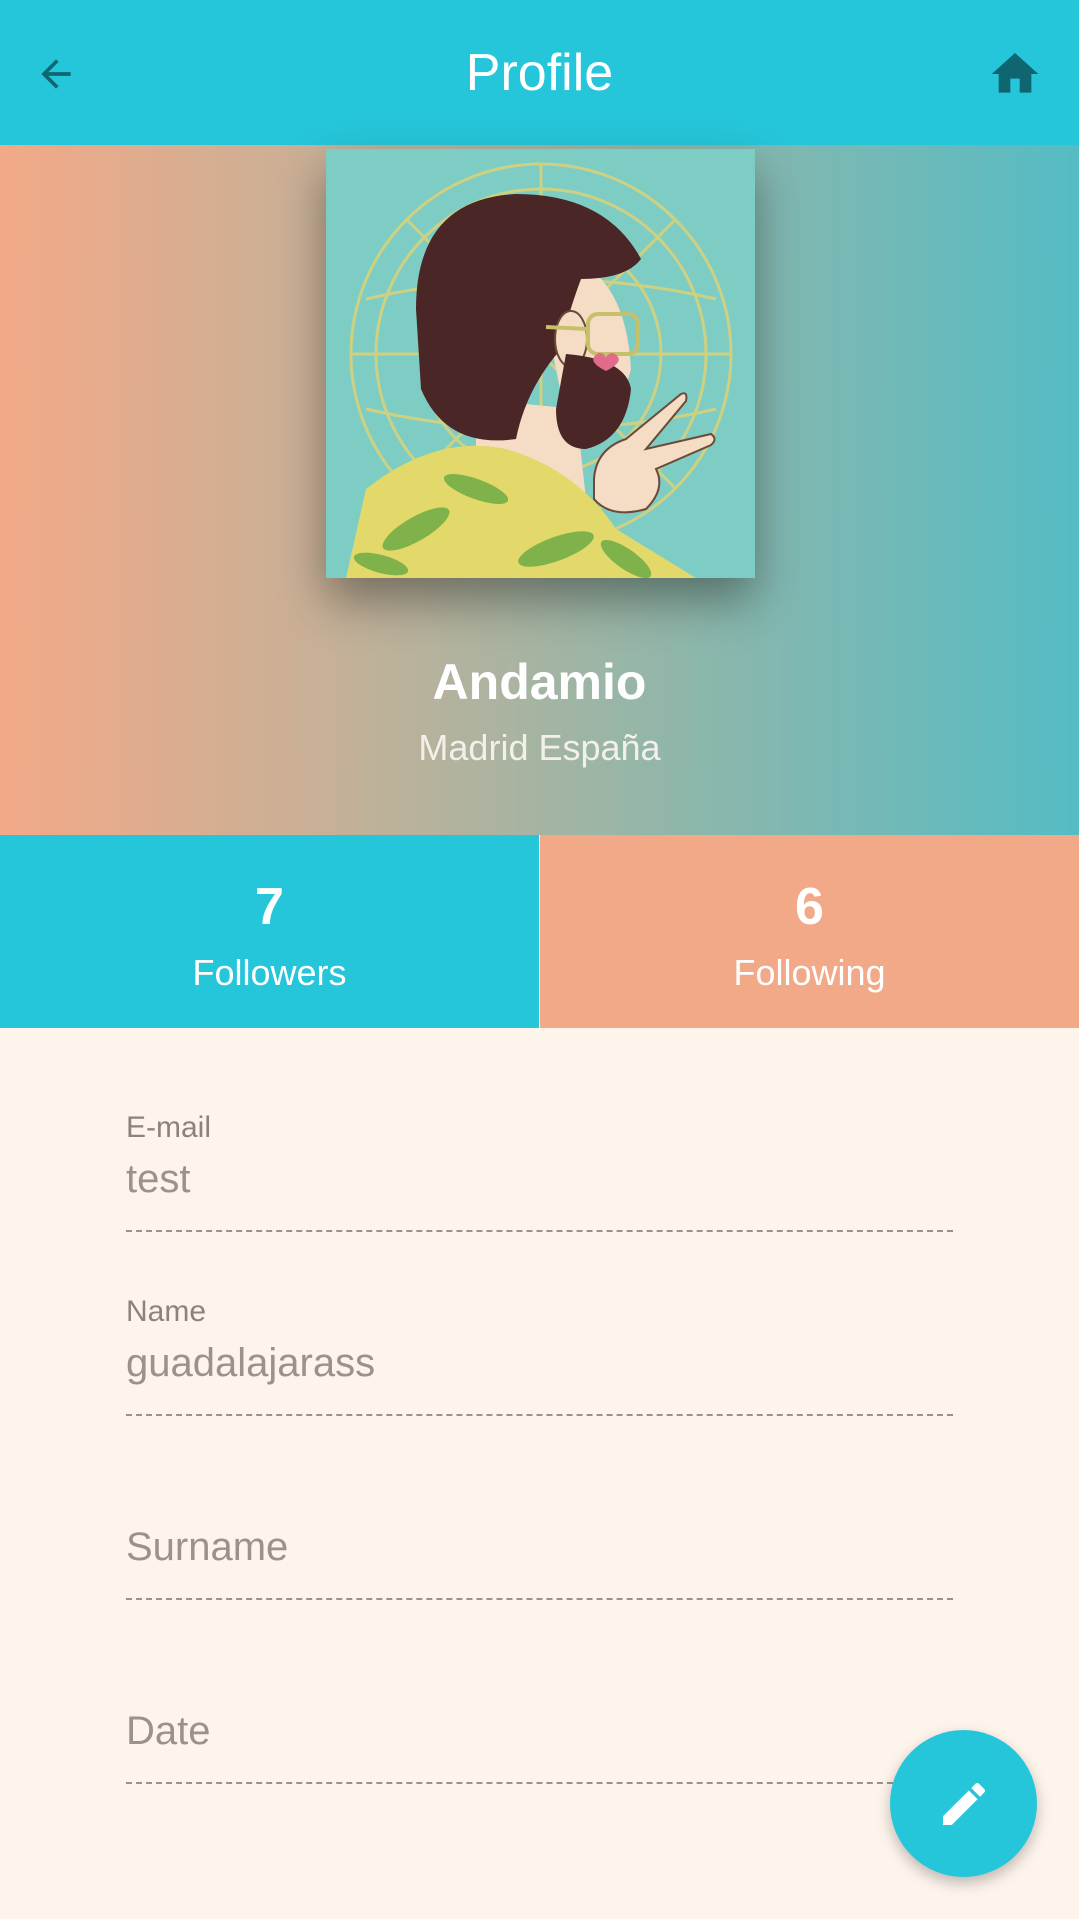  Describe the element at coordinates (269, 907) in the screenshot. I see `followers-count: 7` at that location.